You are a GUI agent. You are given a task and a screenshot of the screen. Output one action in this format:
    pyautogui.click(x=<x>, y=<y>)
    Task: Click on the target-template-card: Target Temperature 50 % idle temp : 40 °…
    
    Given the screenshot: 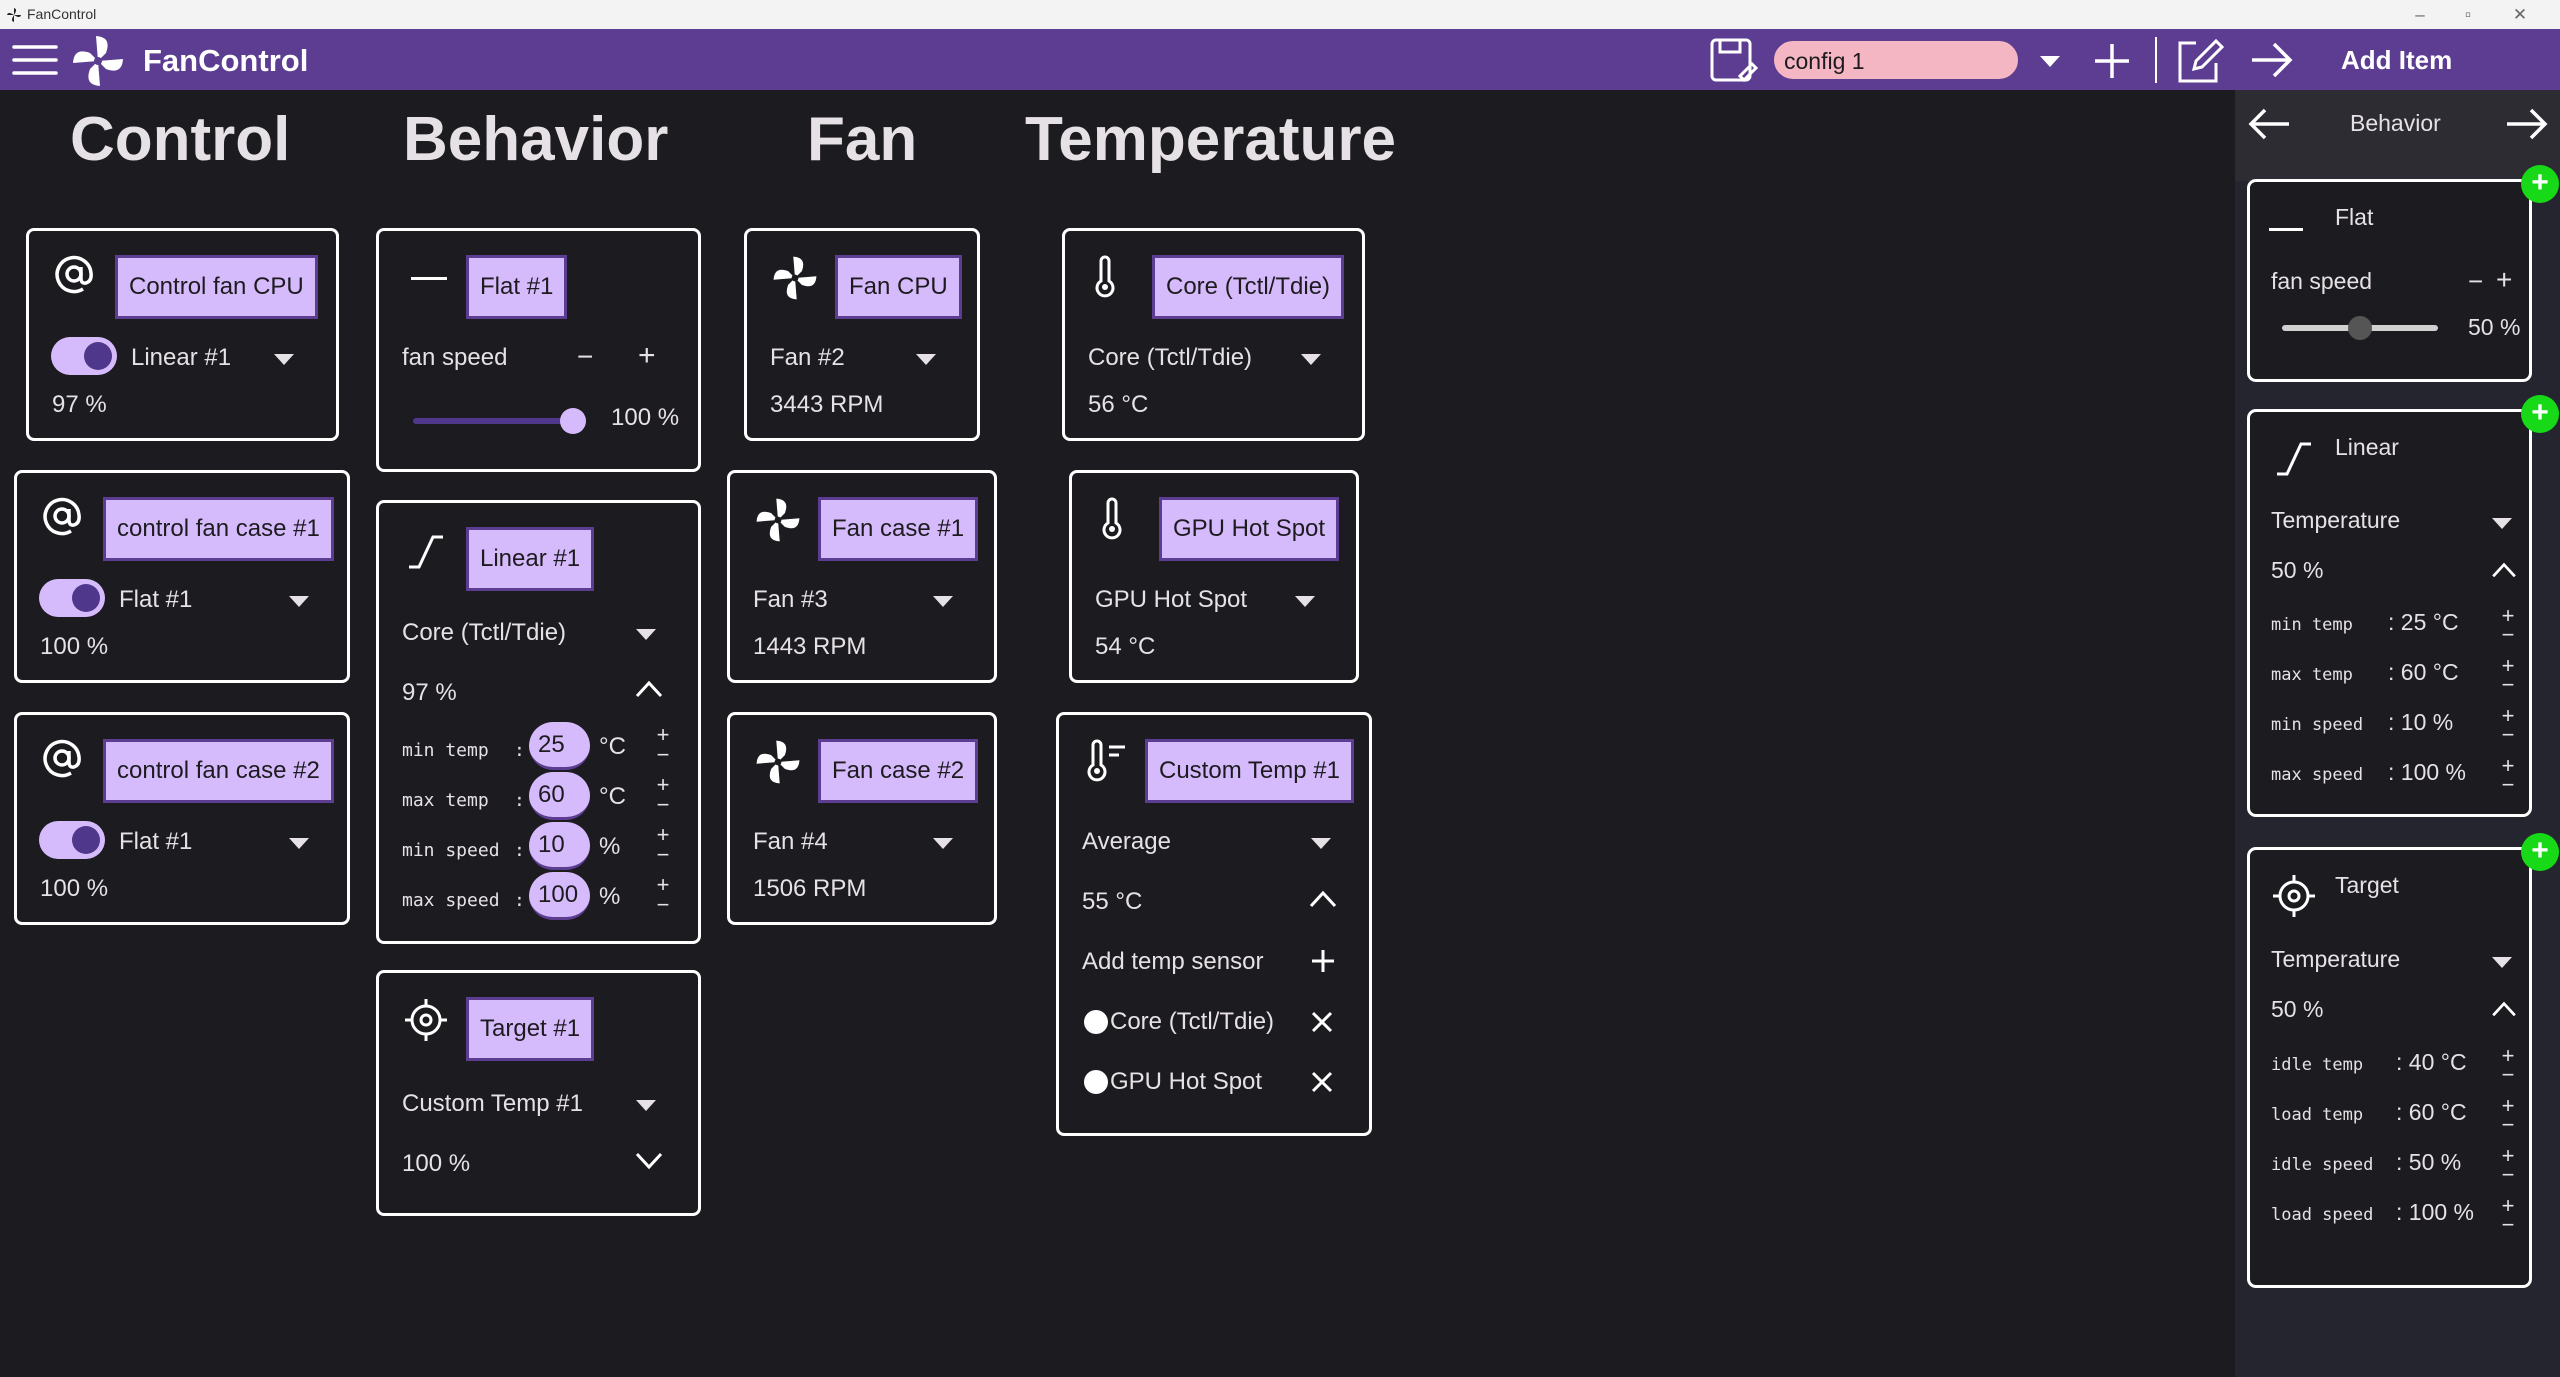 What is the action you would take?
    pyautogui.click(x=2389, y=1067)
    